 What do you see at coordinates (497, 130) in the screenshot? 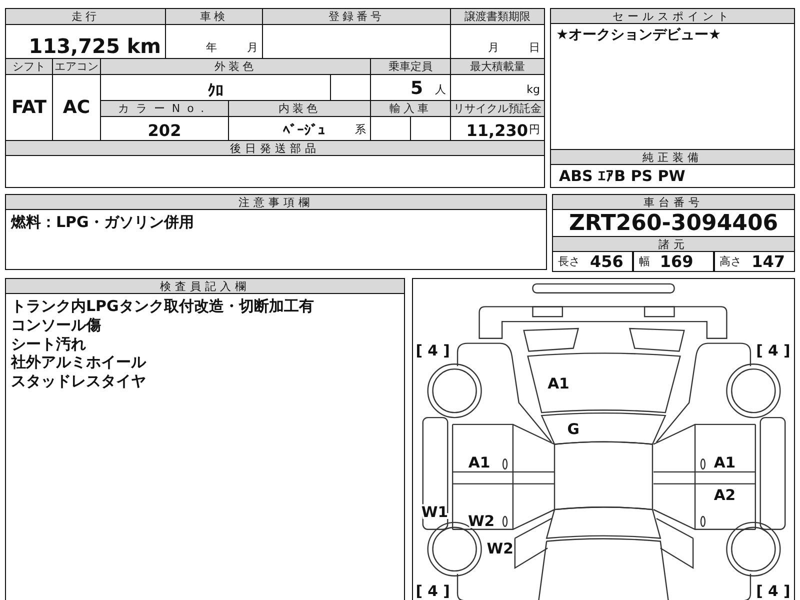
I see `recycle-fee-value: 11,230` at bounding box center [497, 130].